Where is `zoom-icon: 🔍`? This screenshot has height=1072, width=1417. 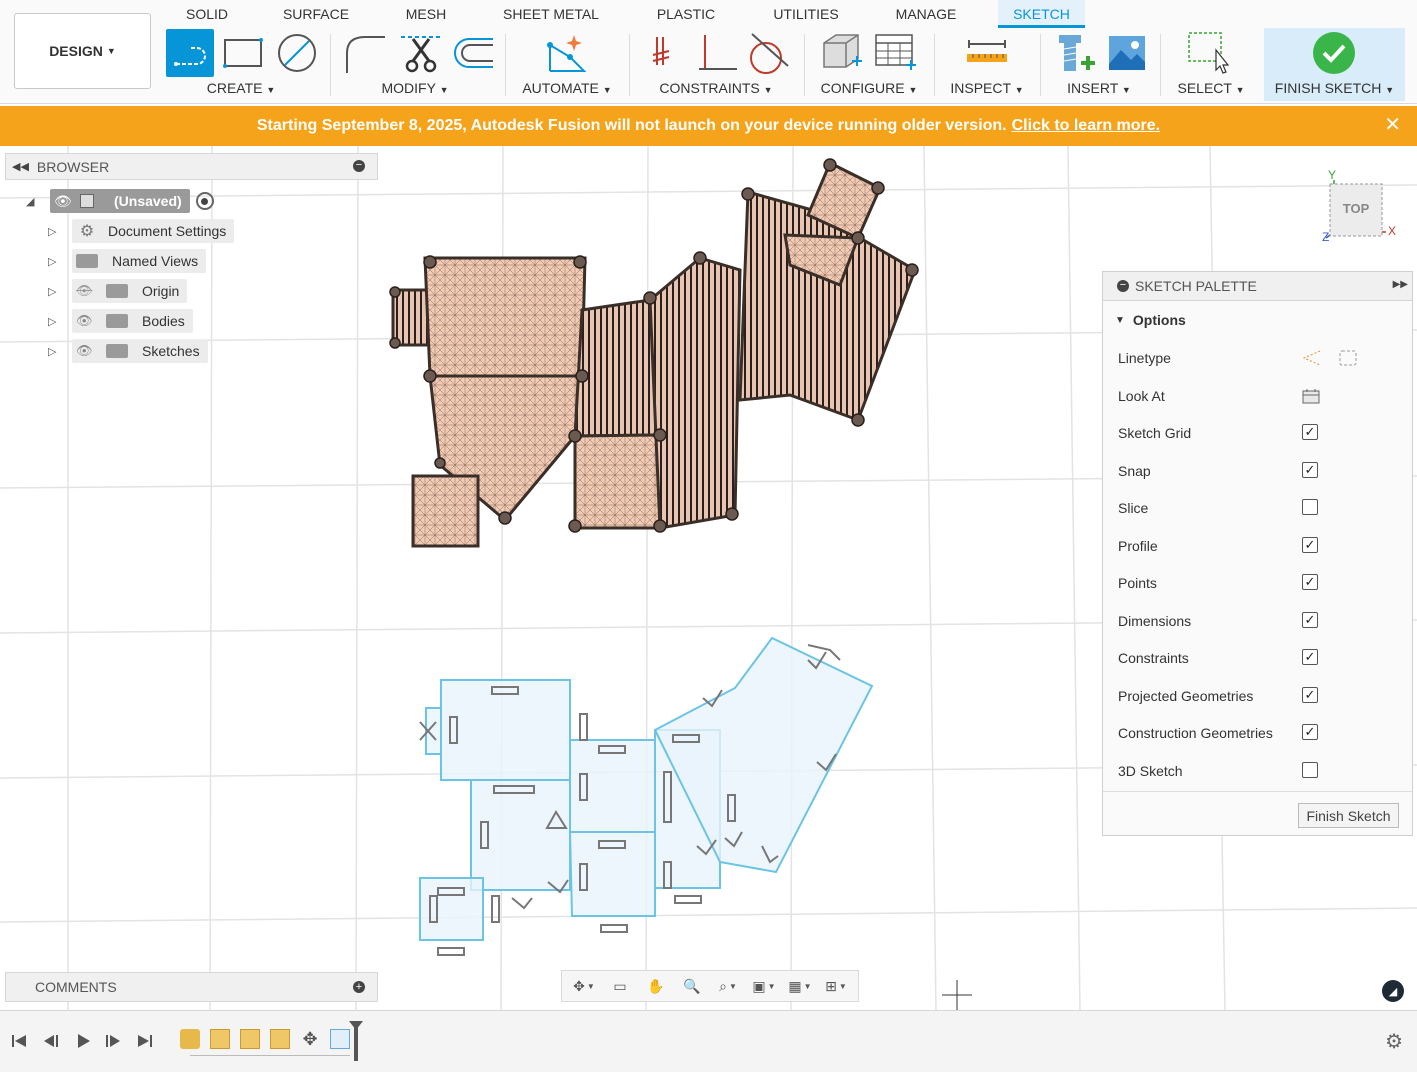
zoom-icon: 🔍 is located at coordinates (692, 986).